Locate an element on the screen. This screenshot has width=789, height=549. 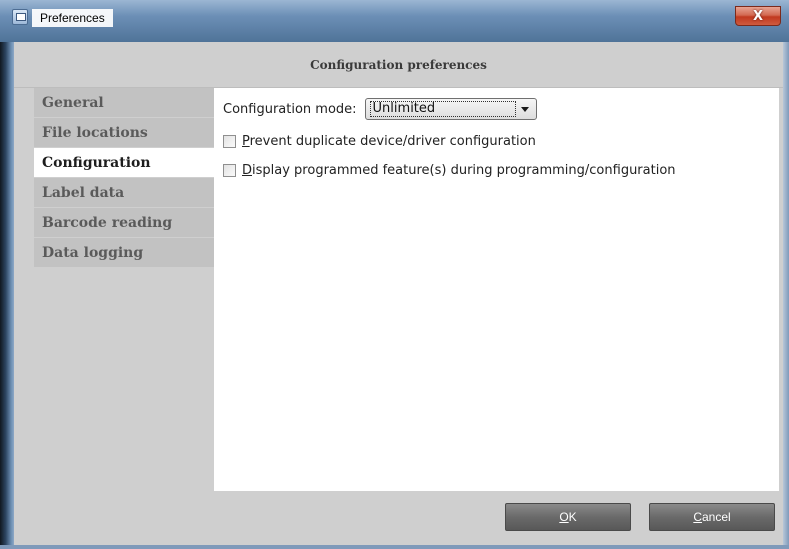
sidebar-item-label: Data logging is located at coordinates (93, 252).